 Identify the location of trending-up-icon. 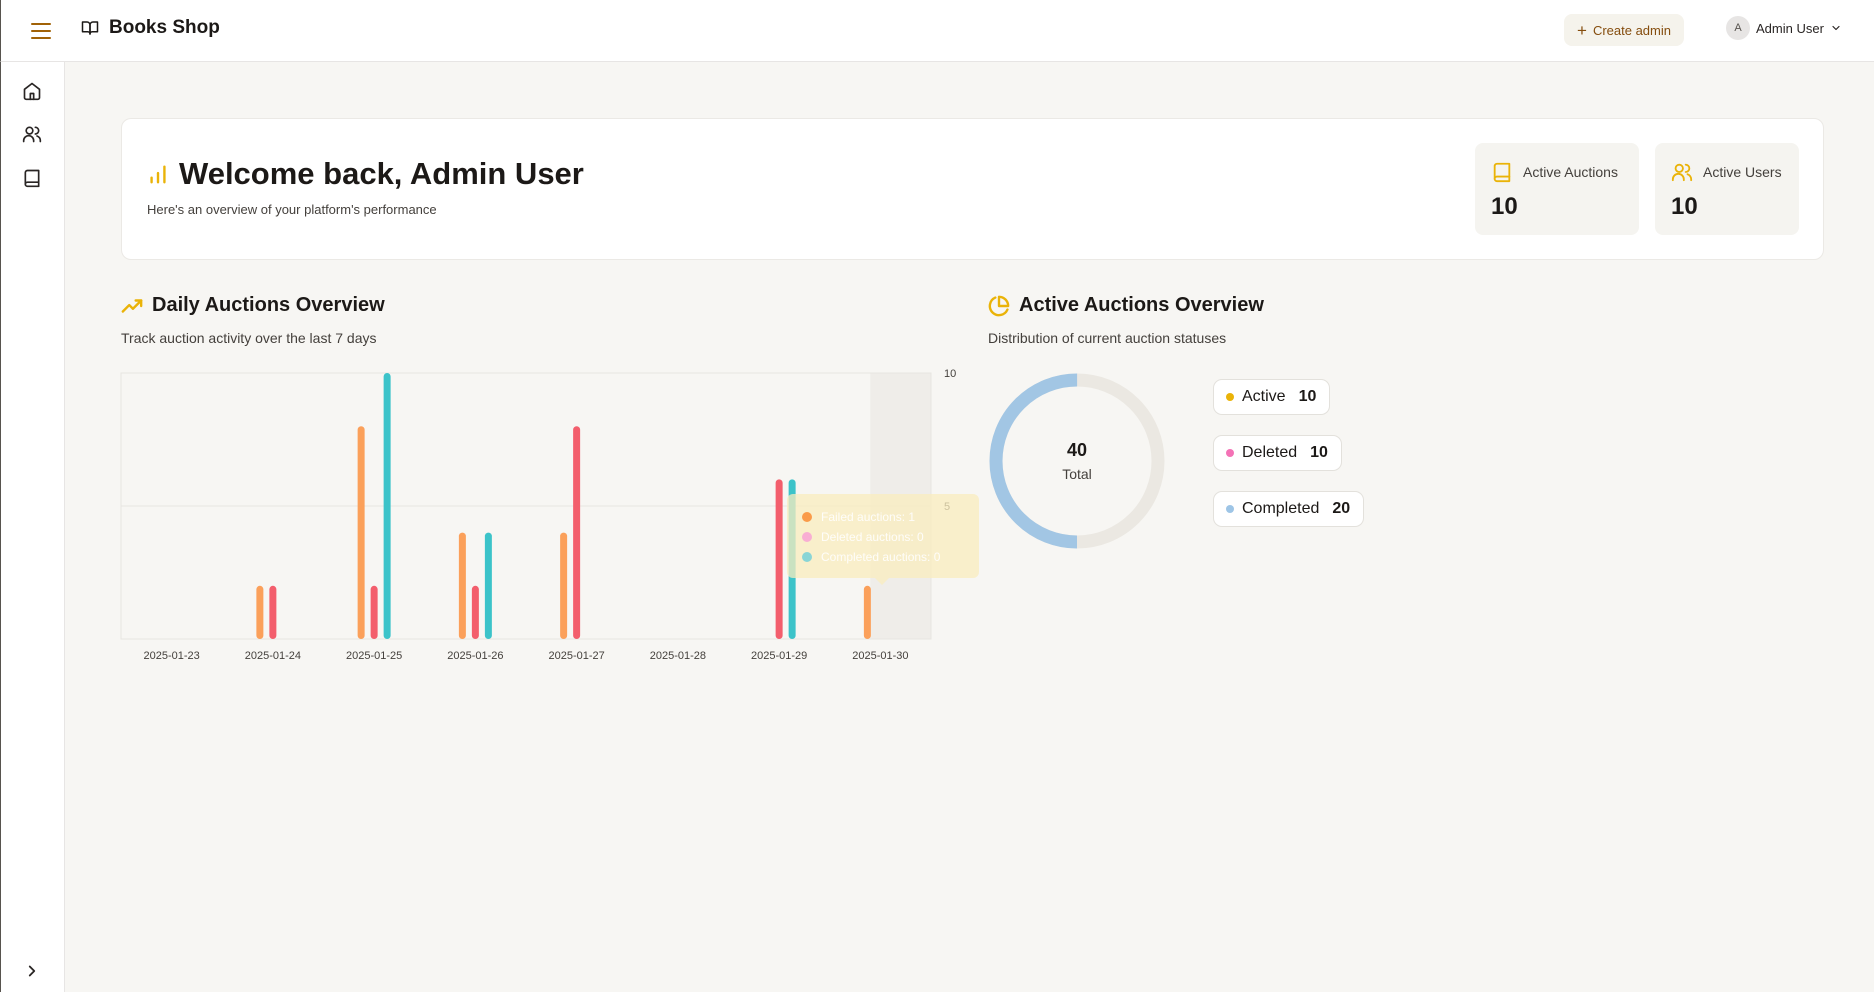
(132, 305).